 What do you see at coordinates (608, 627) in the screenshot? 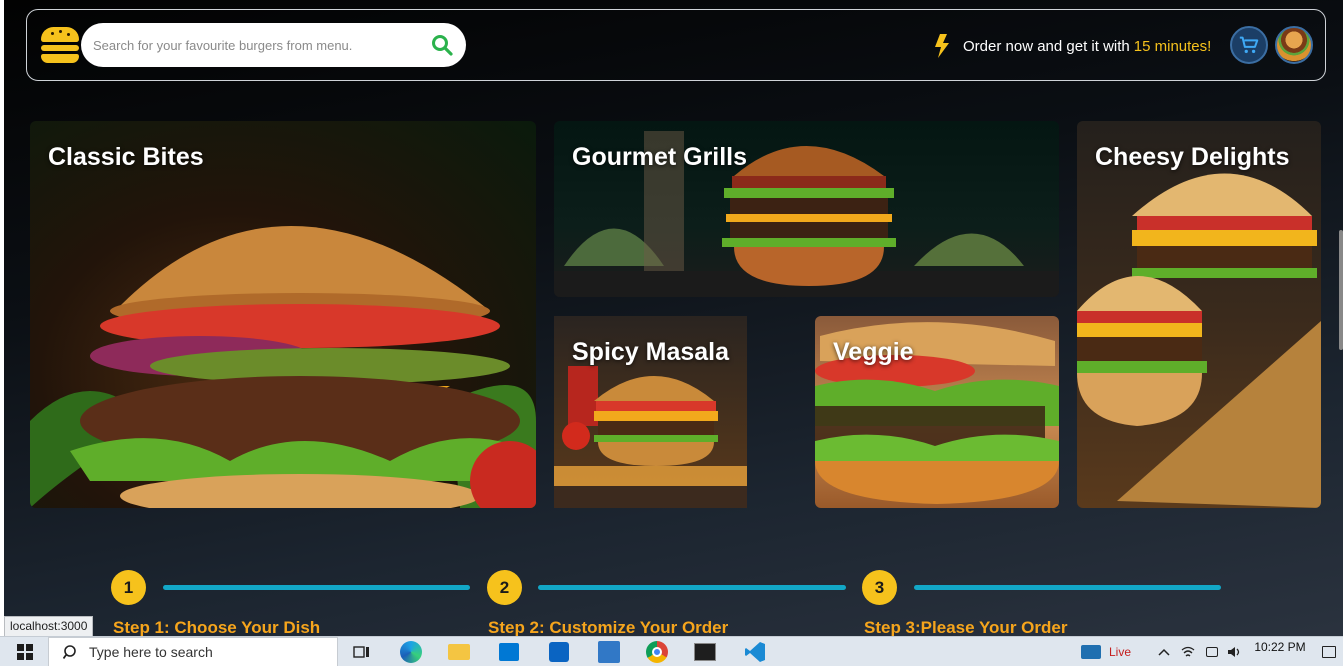
I see `step-label-2: Step 2: Customize Your Order` at bounding box center [608, 627].